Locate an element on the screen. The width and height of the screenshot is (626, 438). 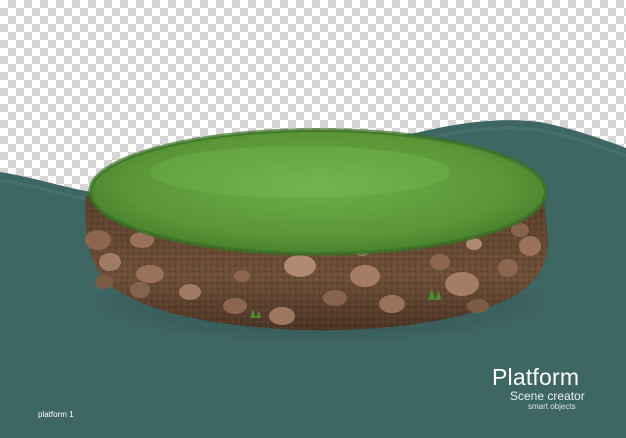
smart-objects-text: smart objects is located at coordinates (552, 406).